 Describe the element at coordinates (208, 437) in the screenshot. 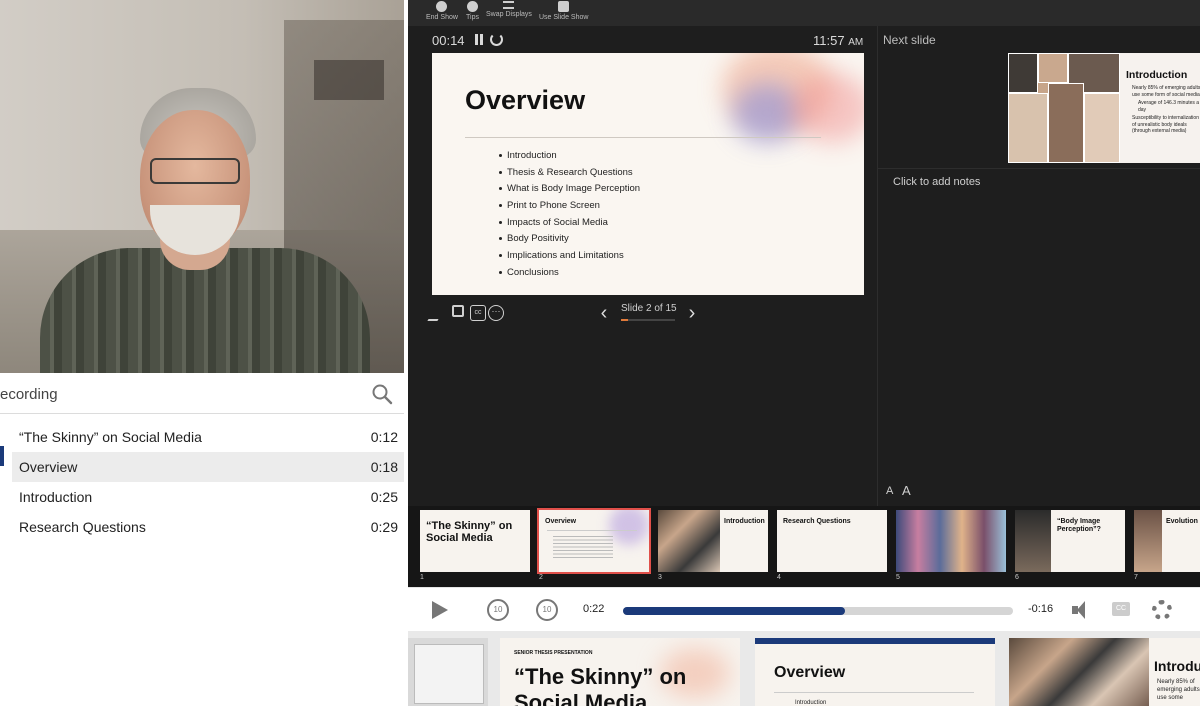

I see `chapter-item: “The Skinny” on Social Media 0:12` at that location.